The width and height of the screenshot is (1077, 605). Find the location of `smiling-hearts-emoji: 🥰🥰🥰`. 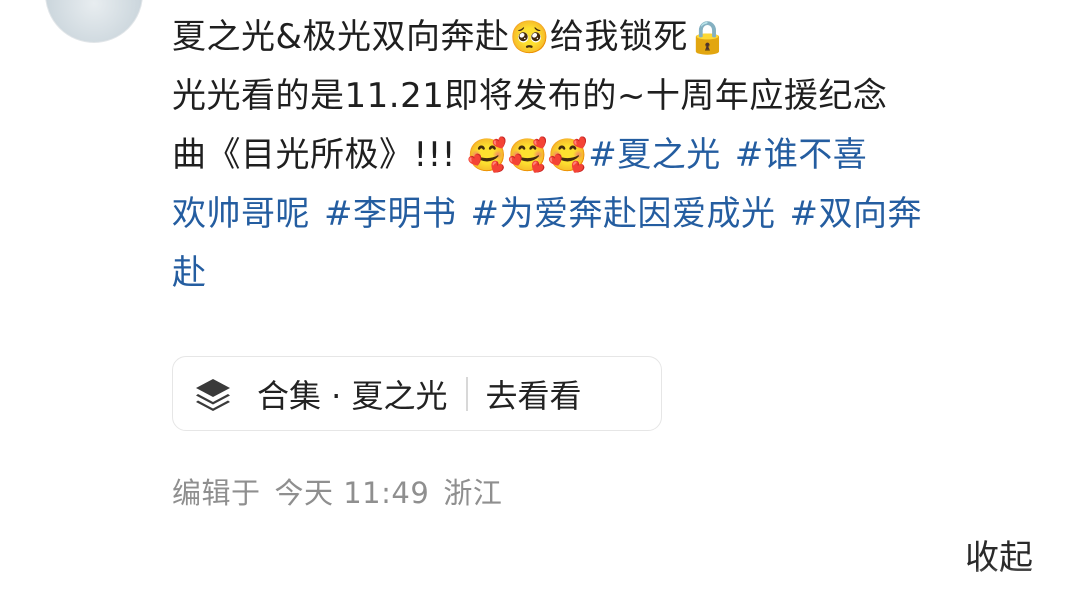

smiling-hearts-emoji: 🥰🥰🥰 is located at coordinates (528, 155).